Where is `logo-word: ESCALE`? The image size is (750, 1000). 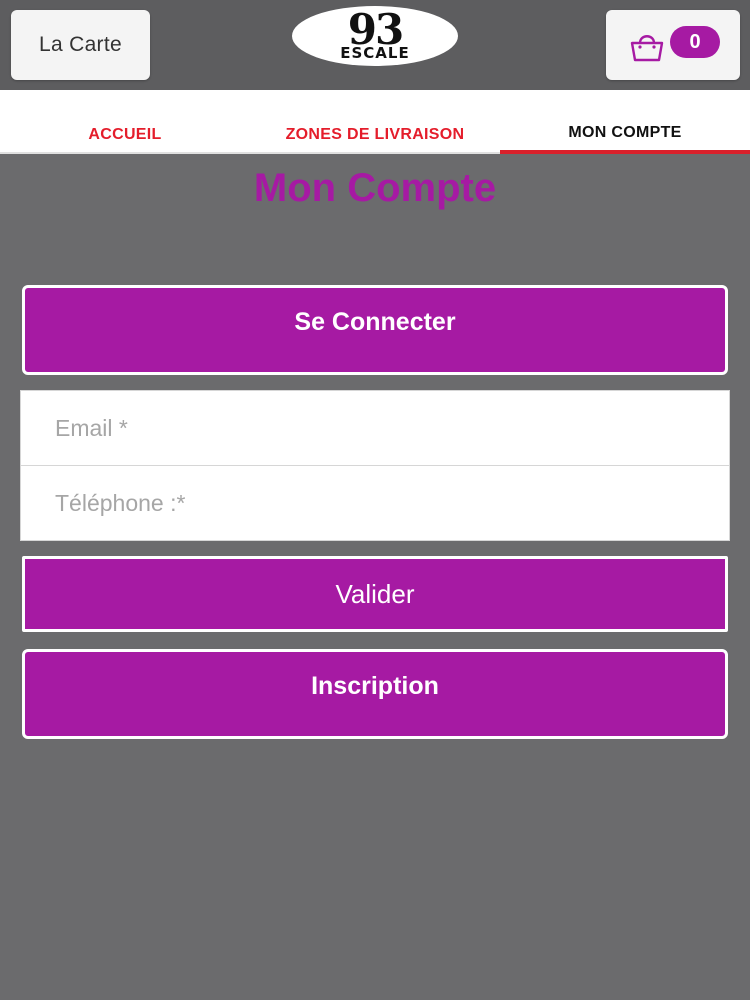
logo-word: ESCALE is located at coordinates (375, 53).